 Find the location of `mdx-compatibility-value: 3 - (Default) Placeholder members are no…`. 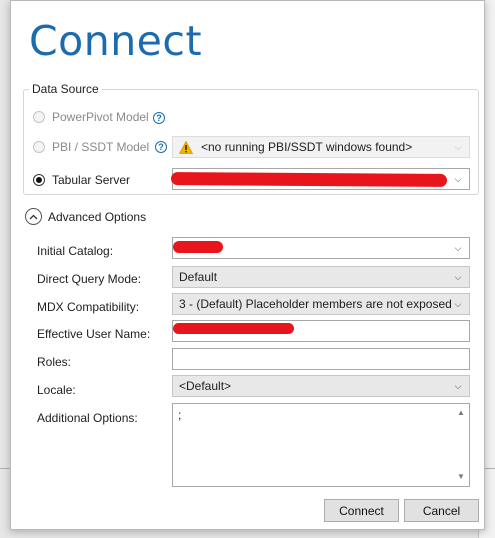

mdx-compatibility-value: 3 - (Default) Placeholder members are no… is located at coordinates (315, 304).